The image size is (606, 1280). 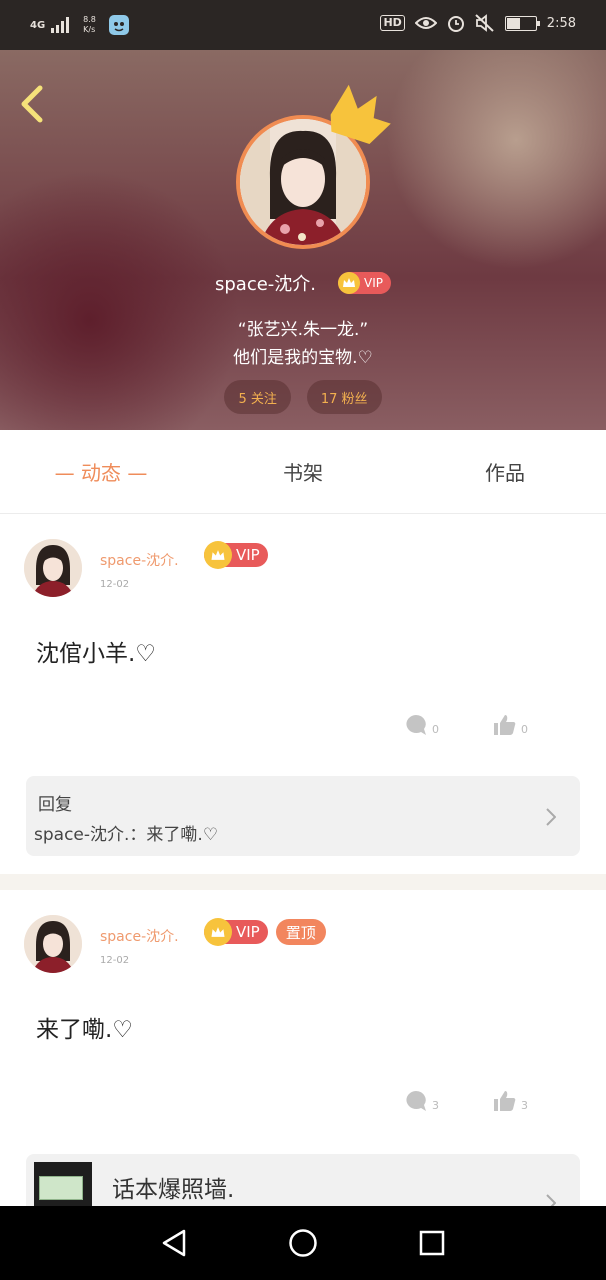 I want to click on net-speed: 8.8 K/s, so click(x=89, y=25).